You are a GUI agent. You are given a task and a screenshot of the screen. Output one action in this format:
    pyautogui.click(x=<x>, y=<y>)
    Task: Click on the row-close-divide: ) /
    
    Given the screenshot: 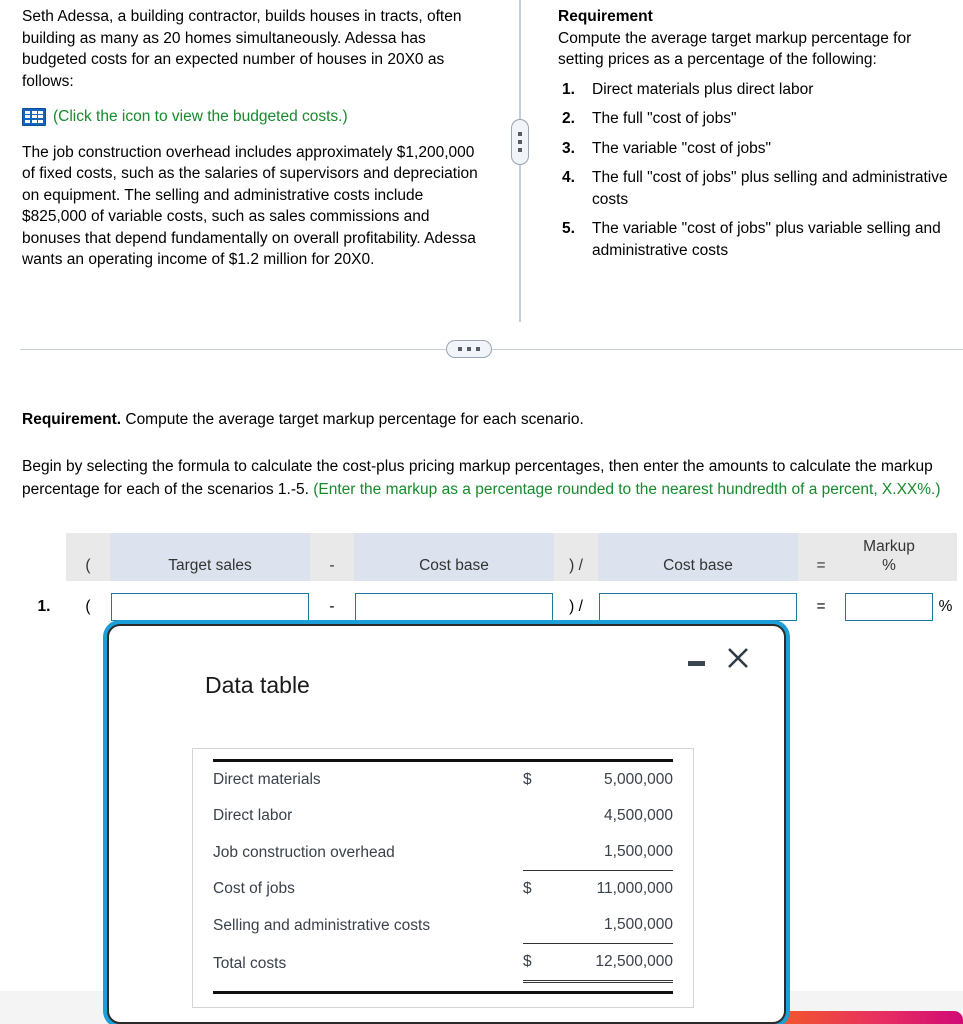 What is the action you would take?
    pyautogui.click(x=576, y=606)
    